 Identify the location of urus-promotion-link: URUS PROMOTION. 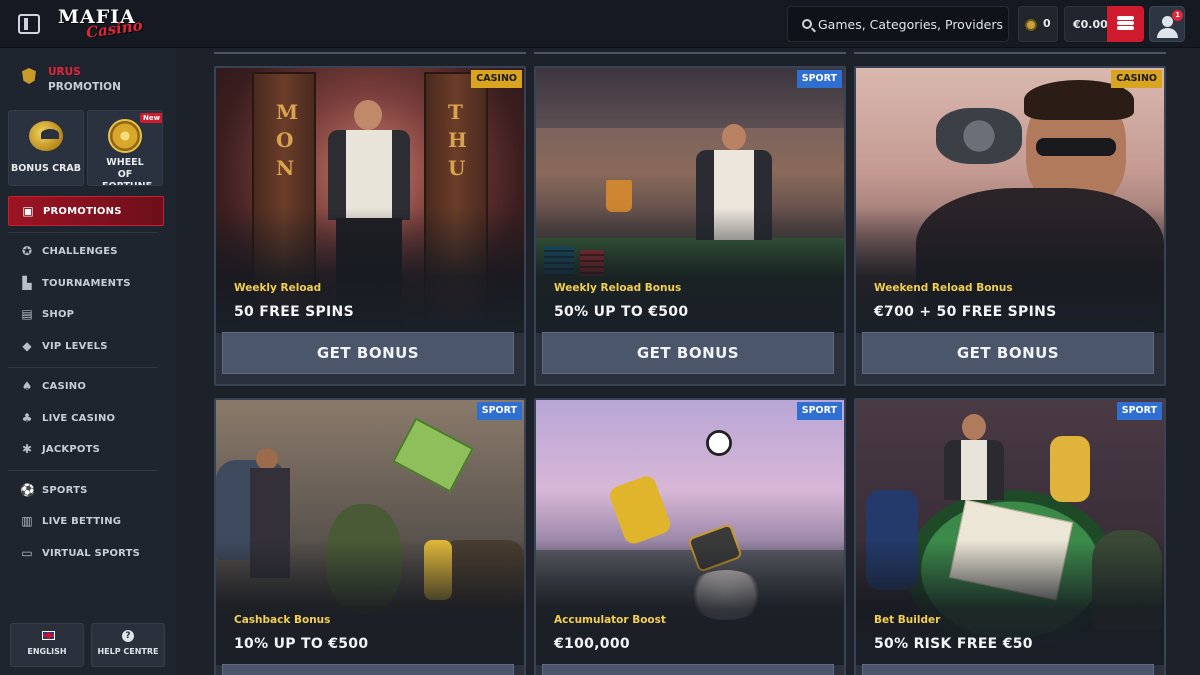
(88, 80).